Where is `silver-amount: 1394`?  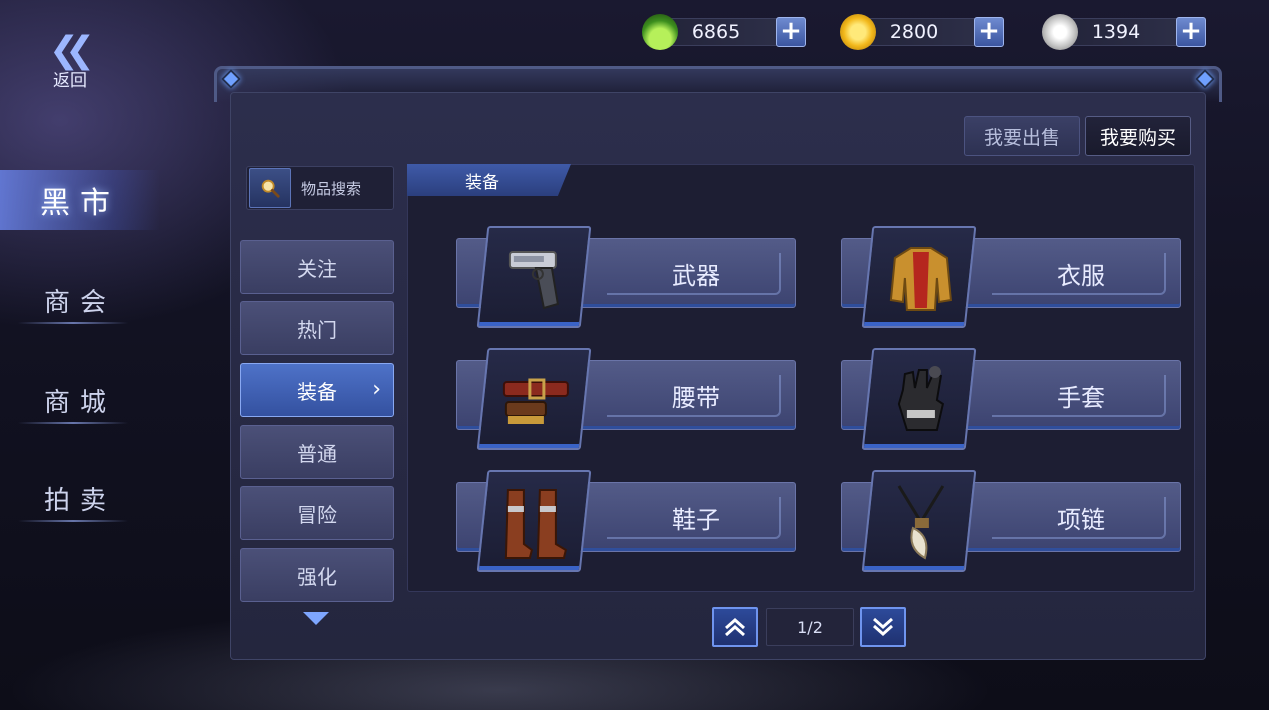
silver-amount: 1394 is located at coordinates (1124, 32).